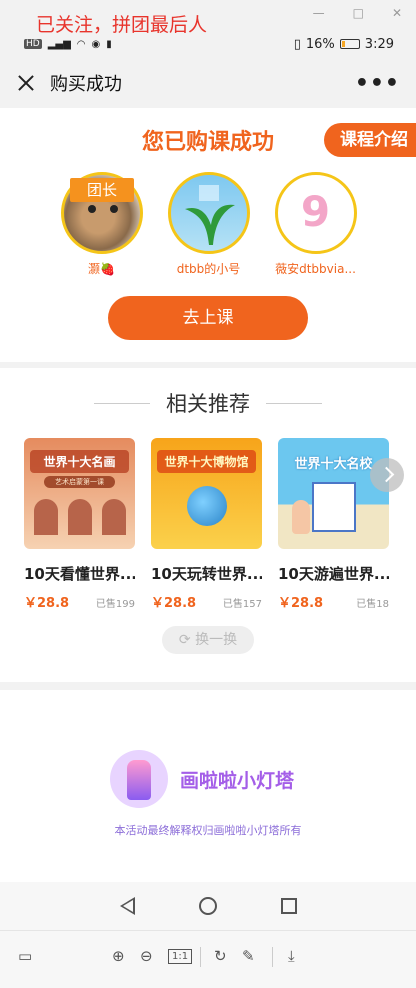 The width and height of the screenshot is (416, 988). I want to click on section-title: 相关推荐, so click(208, 404).